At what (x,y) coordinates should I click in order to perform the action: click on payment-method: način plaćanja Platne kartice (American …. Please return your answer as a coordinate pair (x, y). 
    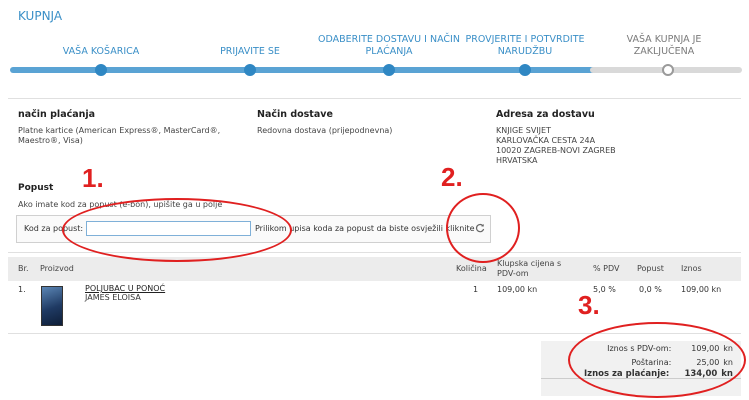
    Looking at the image, I should click on (133, 128).